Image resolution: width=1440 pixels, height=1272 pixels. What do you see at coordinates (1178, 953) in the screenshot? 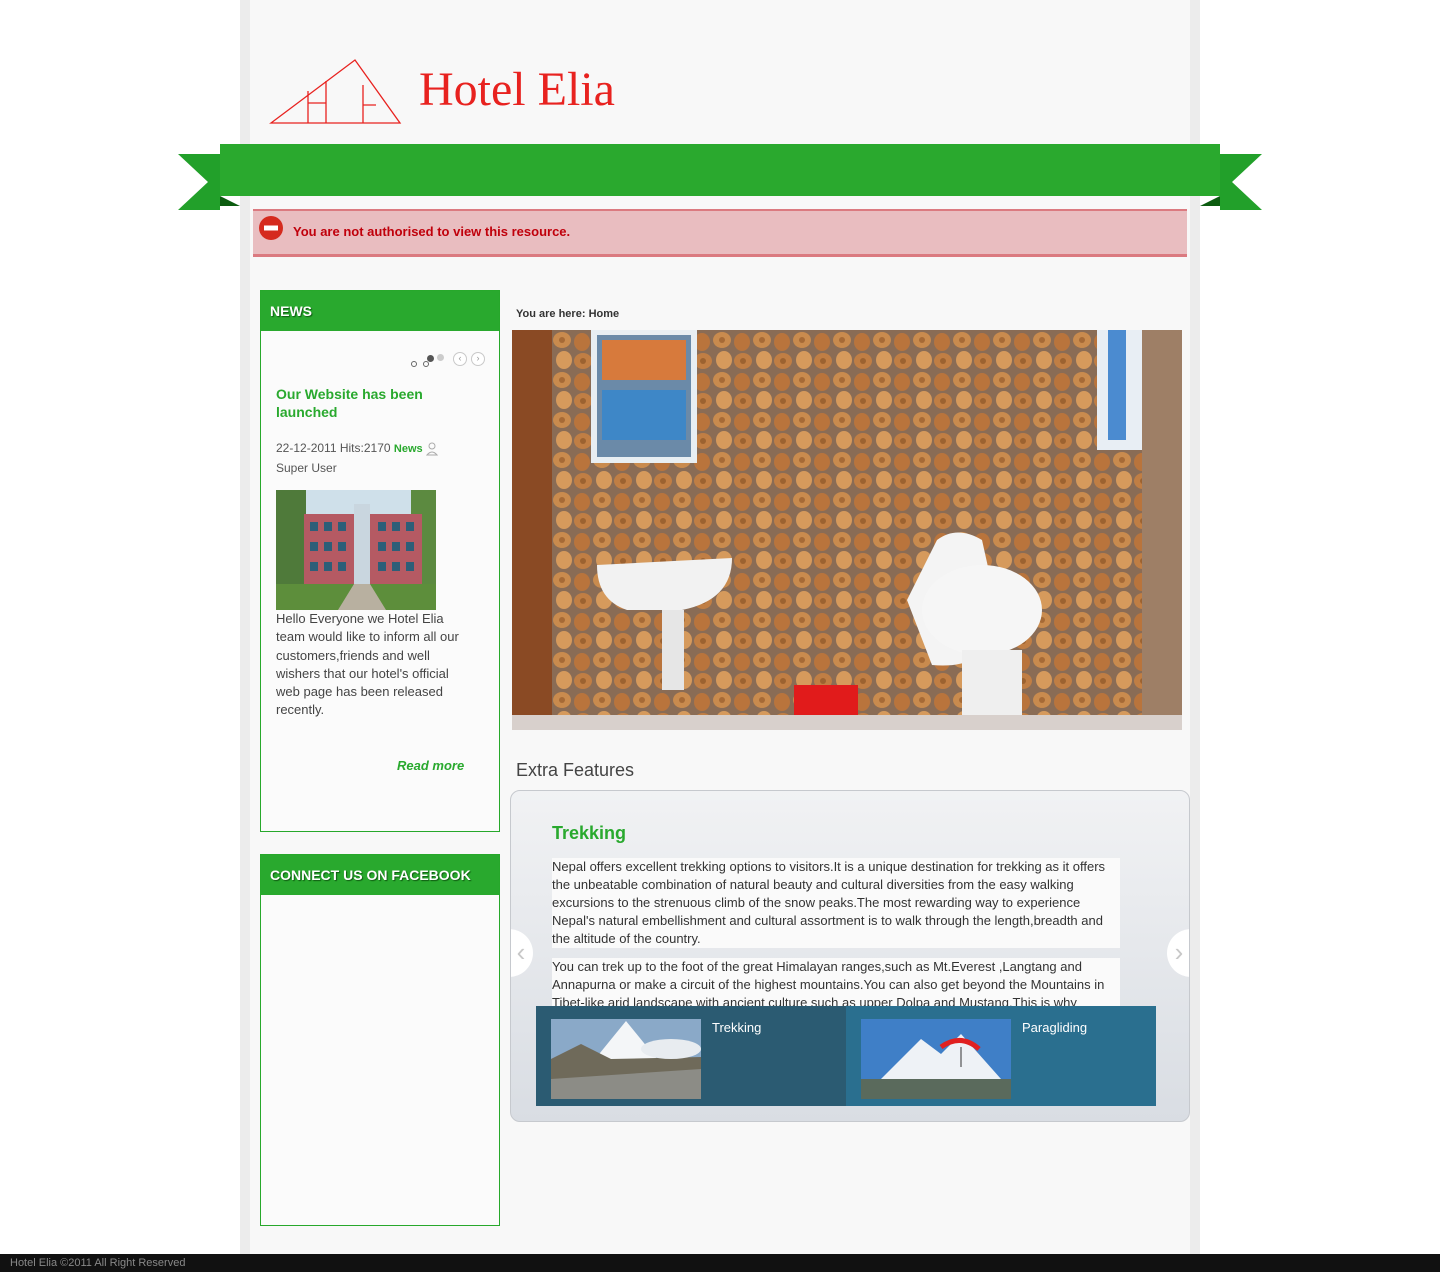
I see `slider-next-button: ›` at bounding box center [1178, 953].